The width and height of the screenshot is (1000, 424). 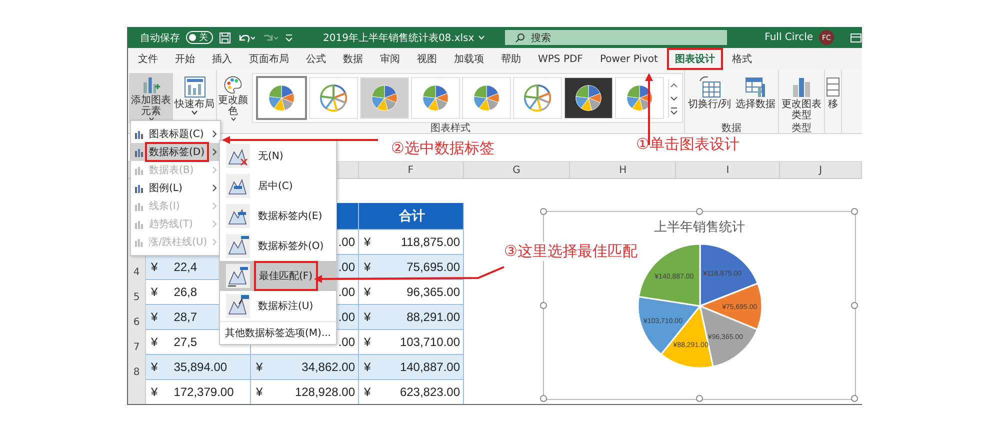 What do you see at coordinates (278, 306) in the screenshot?
I see `menu-item: 数据标注(U)` at bounding box center [278, 306].